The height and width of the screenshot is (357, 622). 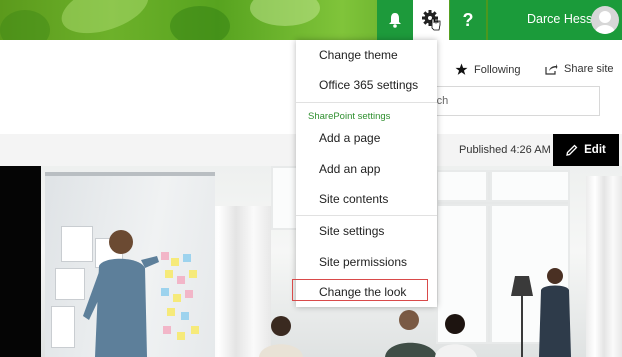 I want to click on share-site-button: Share site, so click(x=579, y=69).